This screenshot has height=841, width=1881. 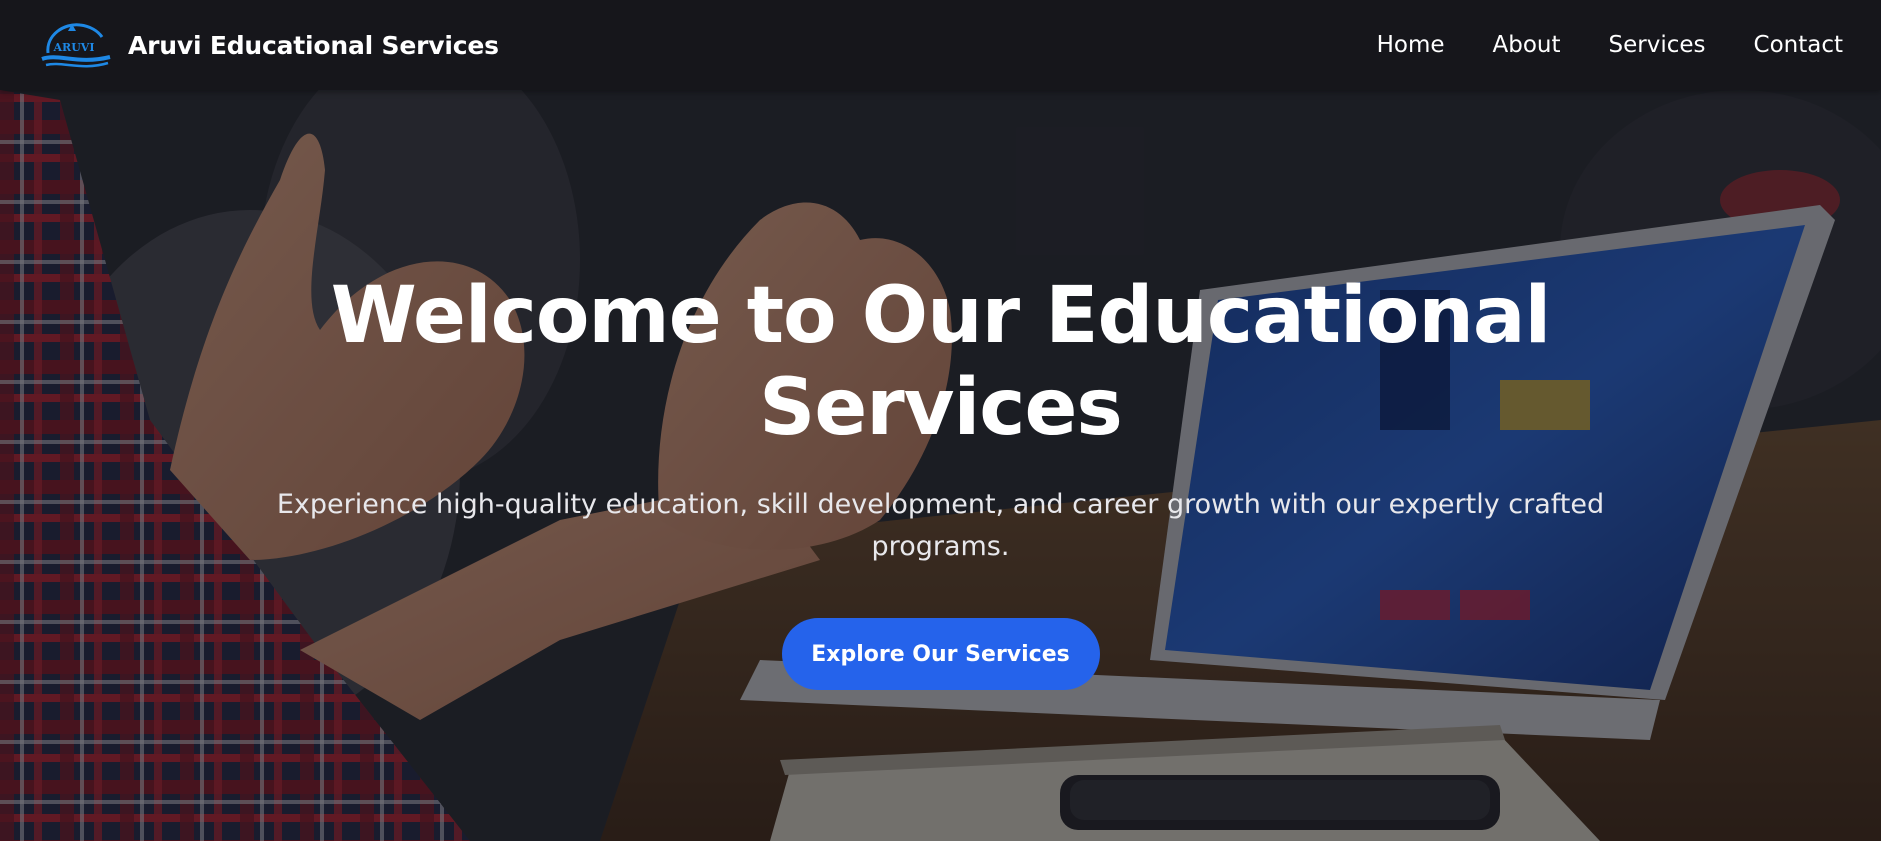 What do you see at coordinates (1527, 45) in the screenshot?
I see `nav-about-link: About` at bounding box center [1527, 45].